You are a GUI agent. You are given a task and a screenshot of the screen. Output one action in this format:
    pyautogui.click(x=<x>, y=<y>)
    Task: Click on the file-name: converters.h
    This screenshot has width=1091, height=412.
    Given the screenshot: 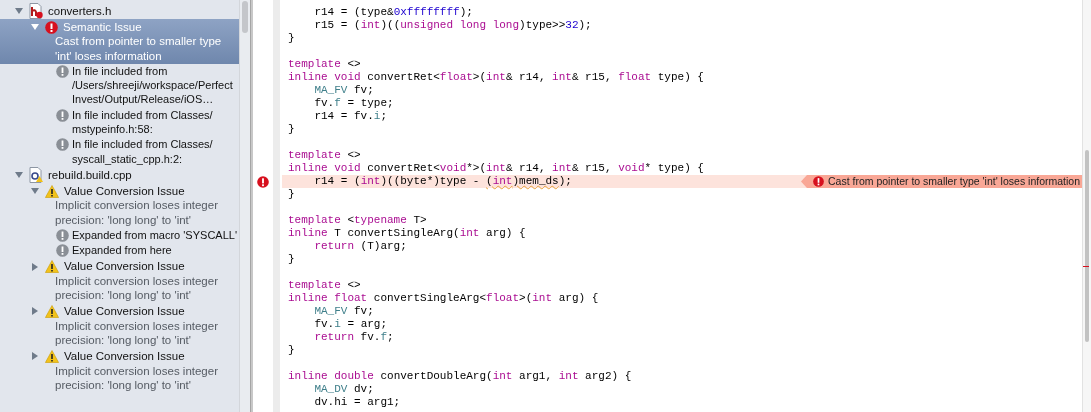 What is the action you would take?
    pyautogui.click(x=80, y=11)
    